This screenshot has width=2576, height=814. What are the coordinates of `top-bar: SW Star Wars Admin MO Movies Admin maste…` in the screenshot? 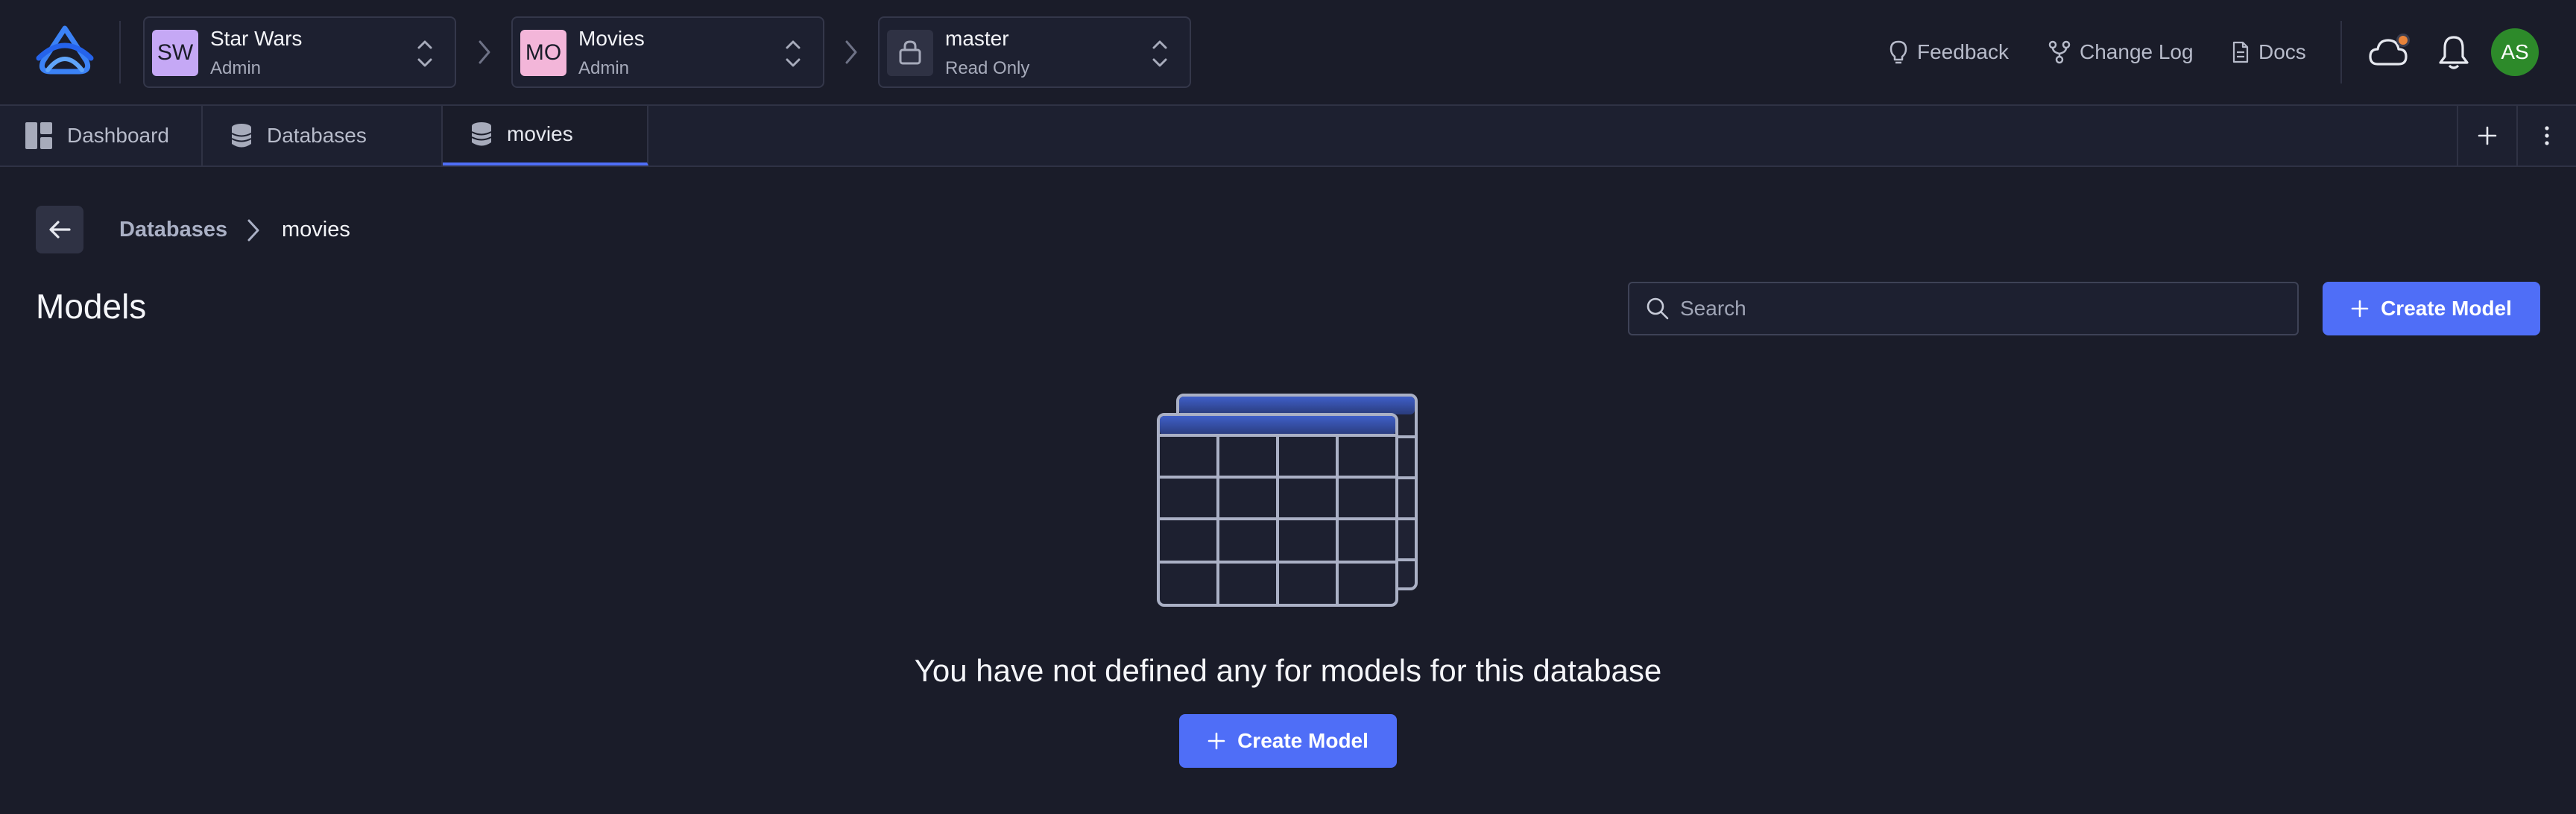 It's located at (1288, 53).